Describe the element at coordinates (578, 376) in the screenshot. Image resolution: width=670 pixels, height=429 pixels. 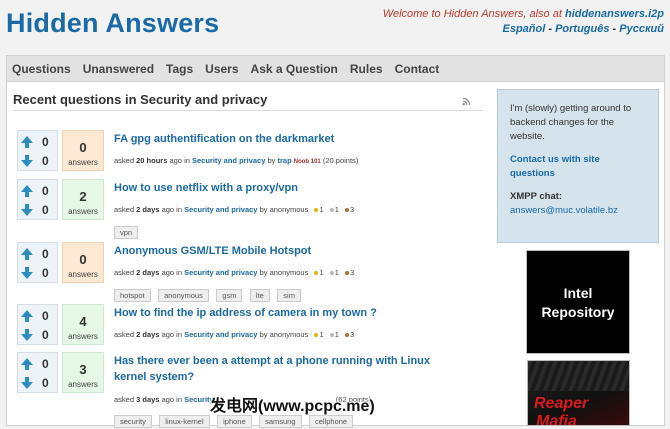
I see `ad-banner-graphic` at that location.